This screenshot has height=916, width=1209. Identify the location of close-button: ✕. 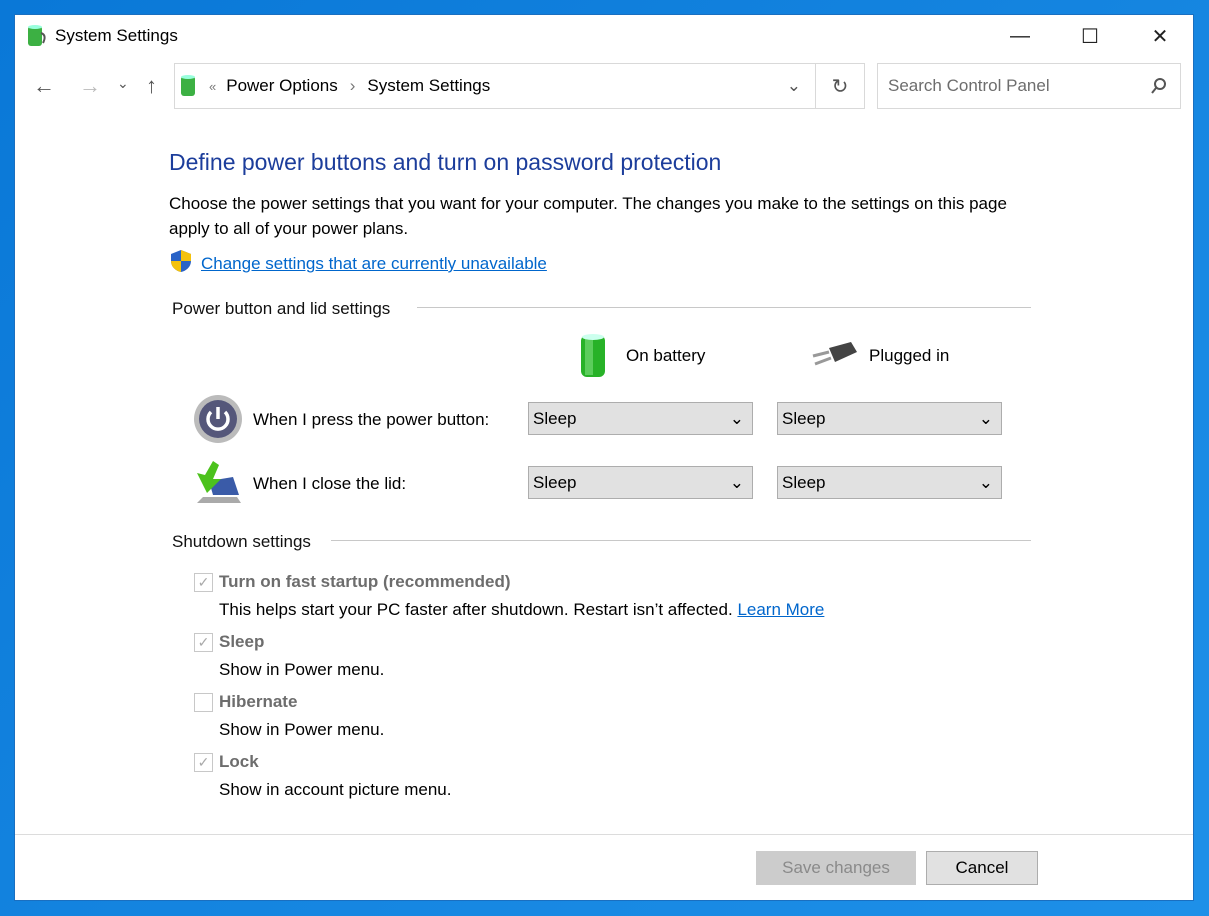
(1160, 36).